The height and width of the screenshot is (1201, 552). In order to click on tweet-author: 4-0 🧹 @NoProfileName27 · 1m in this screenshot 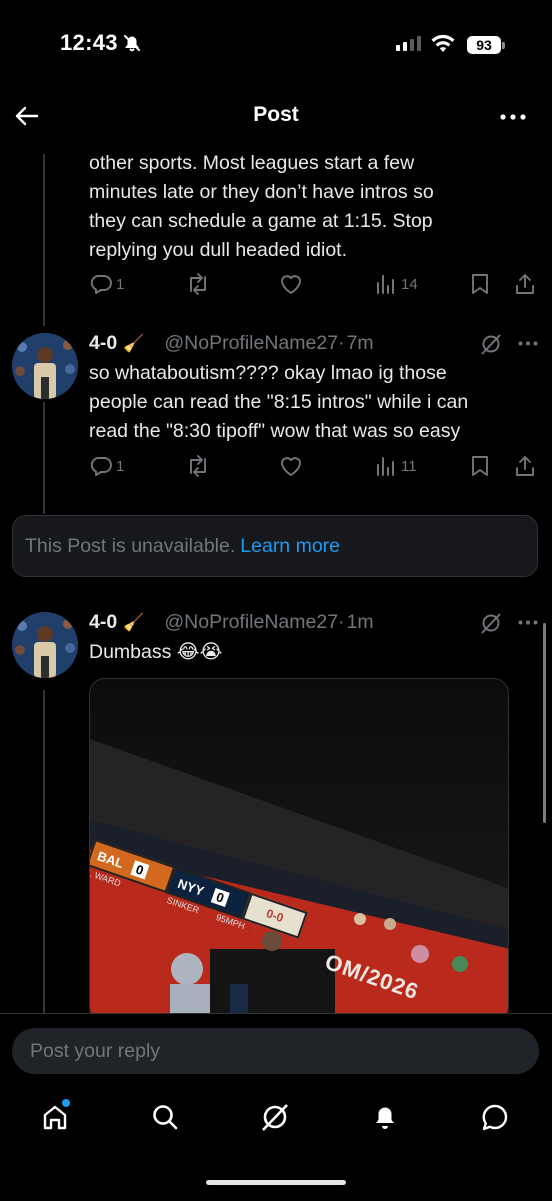, I will do `click(231, 622)`.